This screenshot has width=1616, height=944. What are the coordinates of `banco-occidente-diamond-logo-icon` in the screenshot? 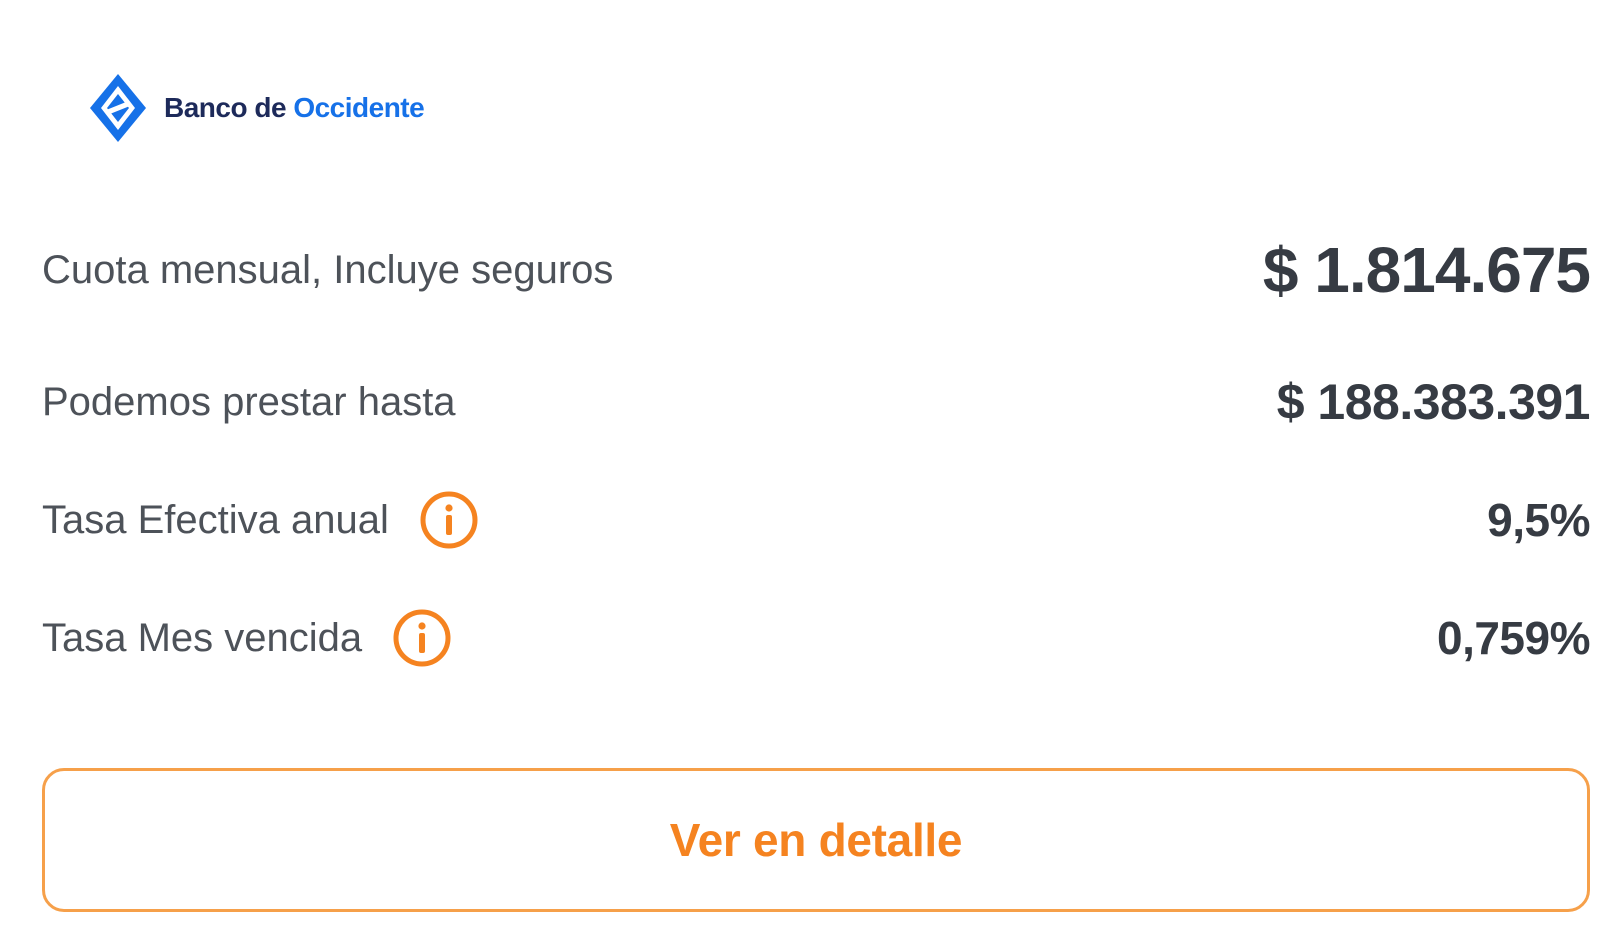 It's located at (118, 108).